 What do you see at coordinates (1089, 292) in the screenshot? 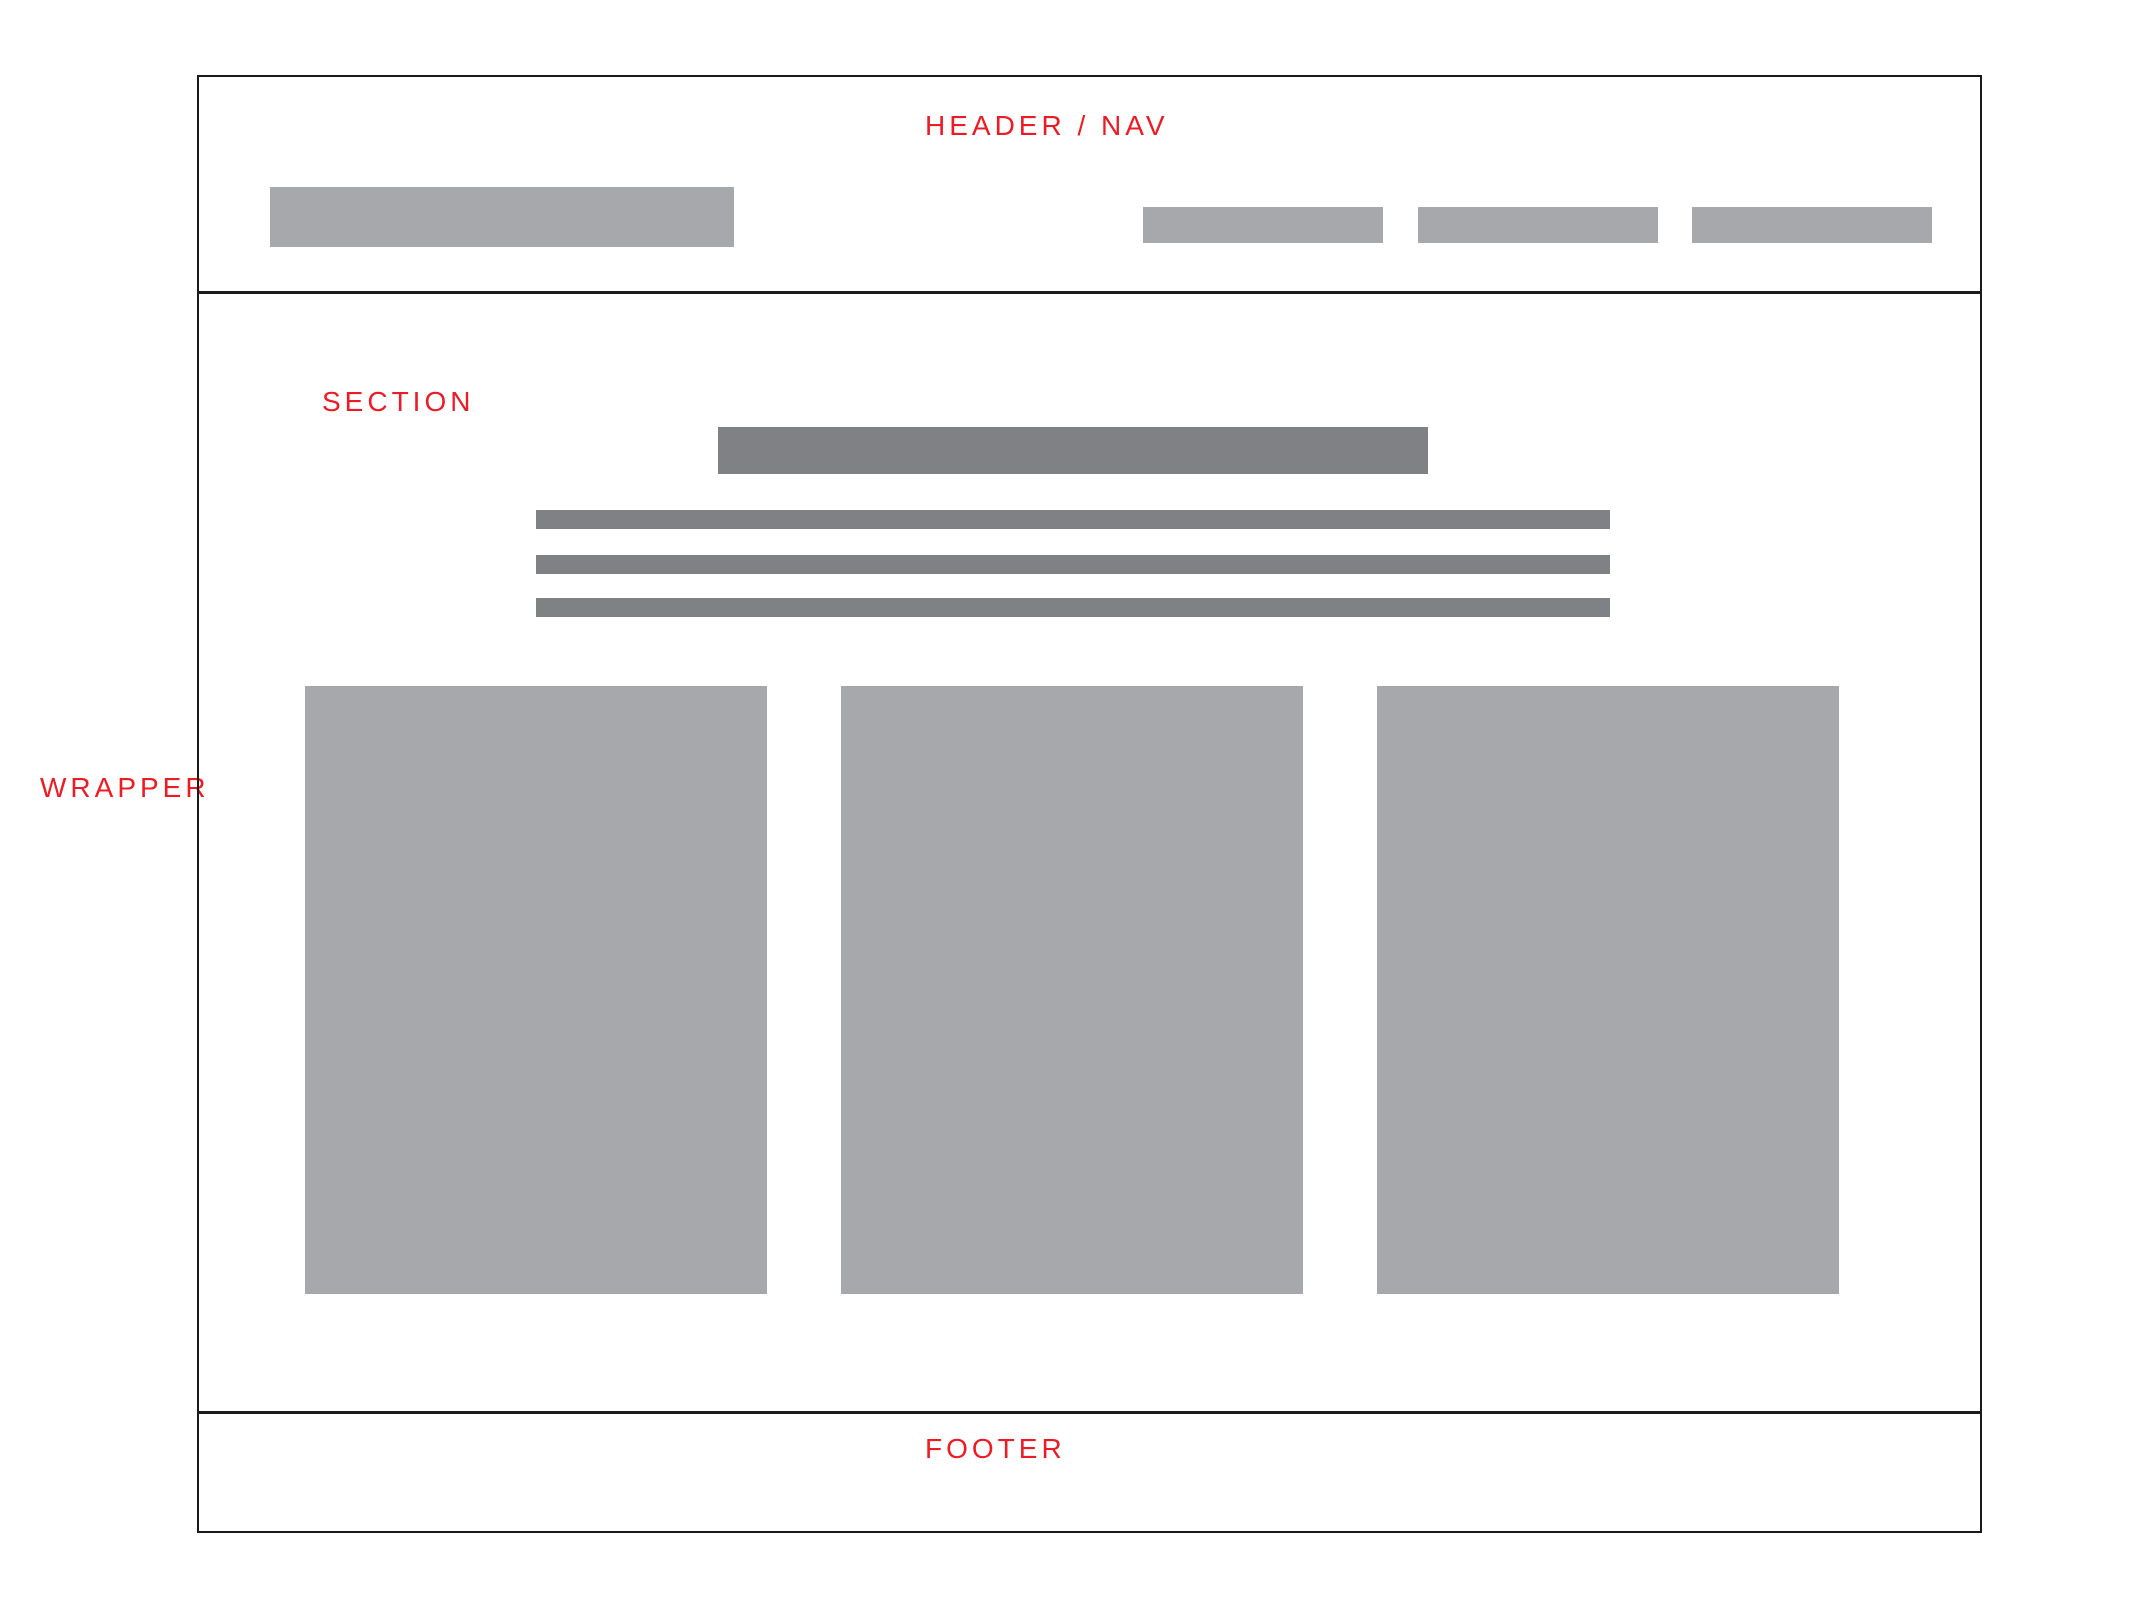
I see `header-divider` at bounding box center [1089, 292].